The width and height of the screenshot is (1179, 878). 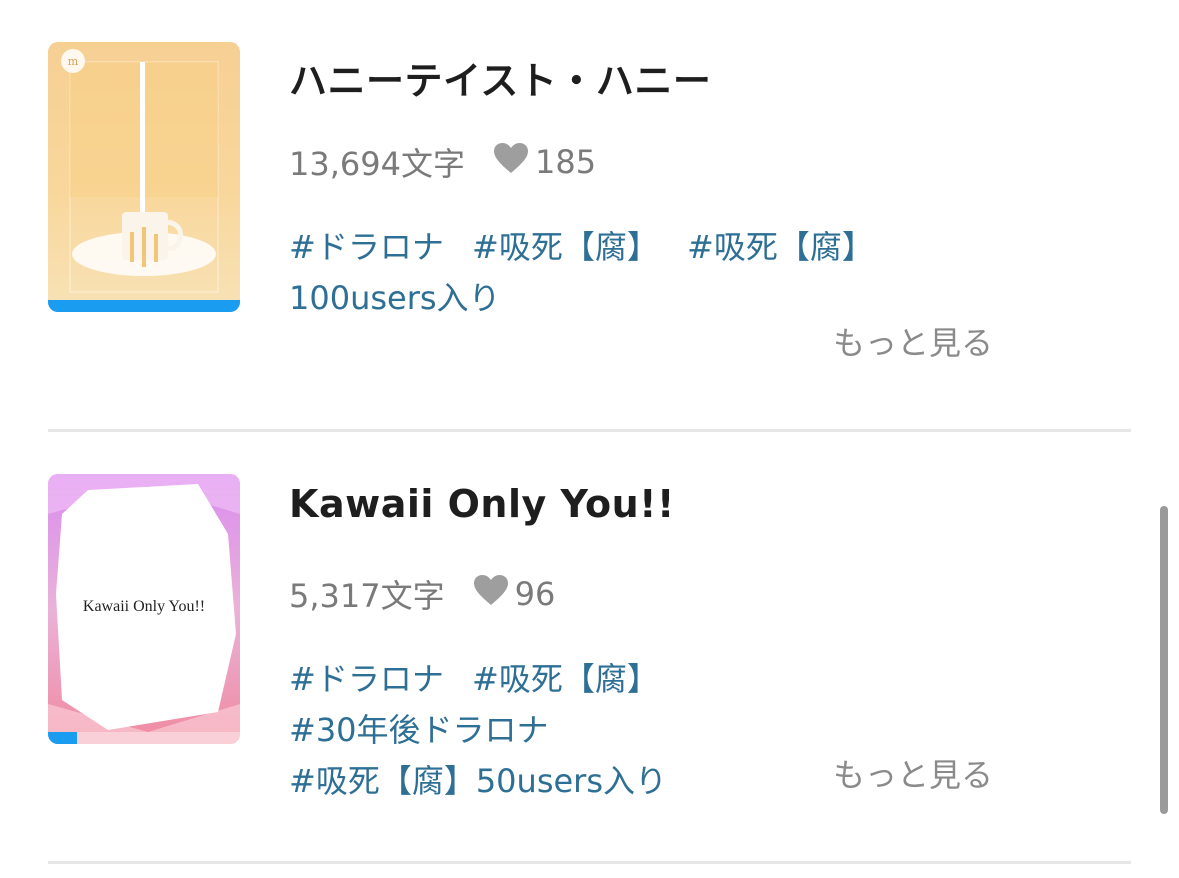 What do you see at coordinates (73, 61) in the screenshot?
I see `svg-text: m` at bounding box center [73, 61].